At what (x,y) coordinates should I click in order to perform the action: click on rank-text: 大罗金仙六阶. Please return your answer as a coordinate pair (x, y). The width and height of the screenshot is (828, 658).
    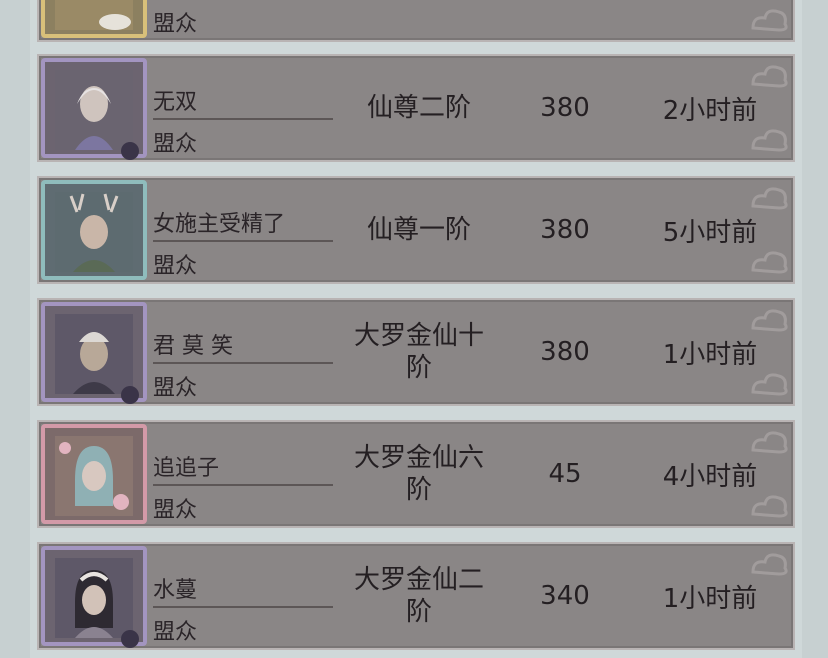
    Looking at the image, I should click on (418, 474).